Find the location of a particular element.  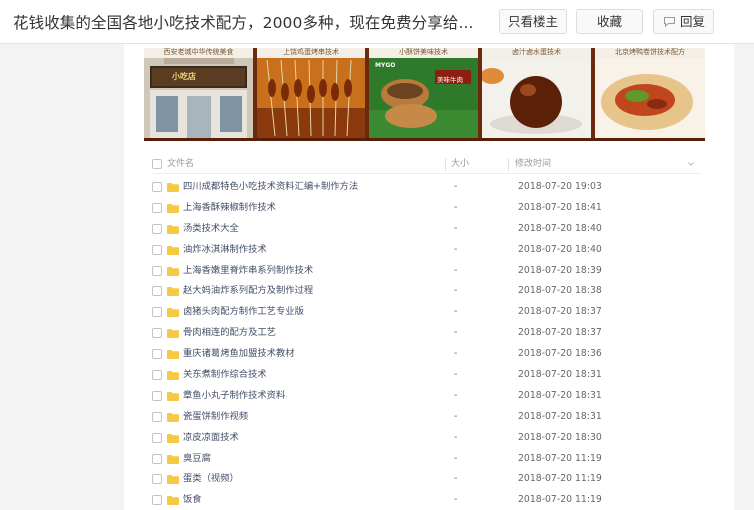

reply-label: 回复 is located at coordinates (693, 21).